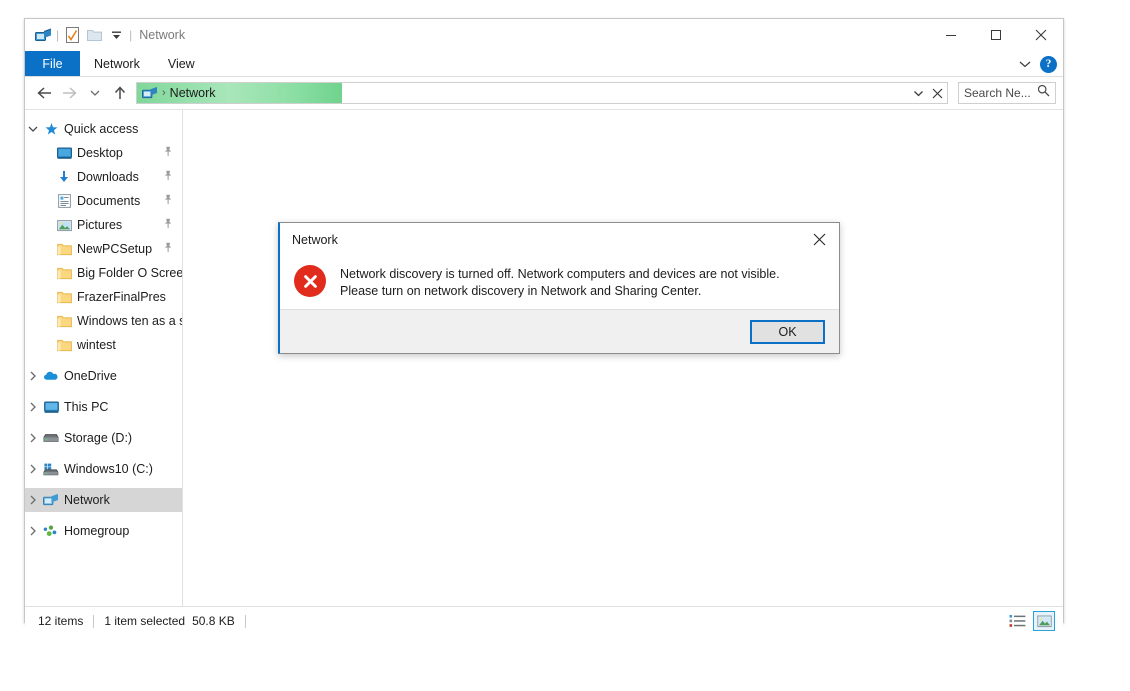 The image size is (1130, 691). I want to click on sidebar-item-wintest: wintest, so click(103, 345).